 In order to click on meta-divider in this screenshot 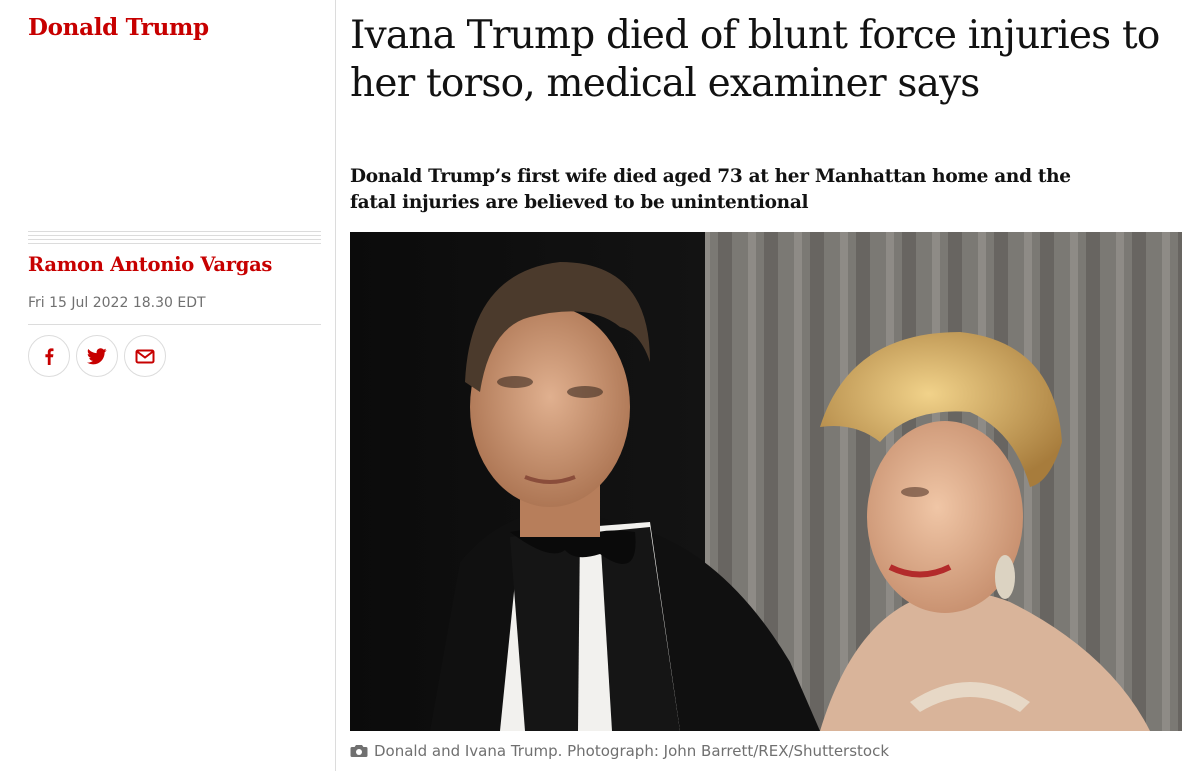, I will do `click(174, 324)`.